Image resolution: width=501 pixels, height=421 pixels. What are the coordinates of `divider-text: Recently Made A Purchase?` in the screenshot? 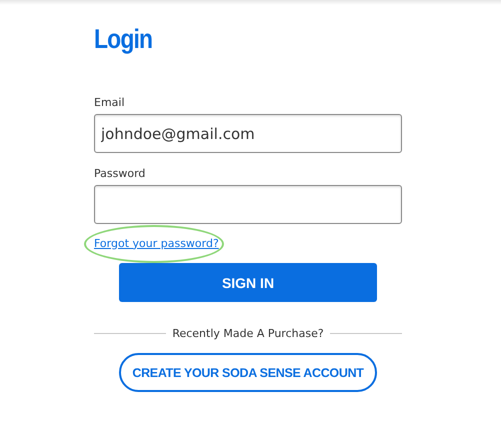 It's located at (248, 333).